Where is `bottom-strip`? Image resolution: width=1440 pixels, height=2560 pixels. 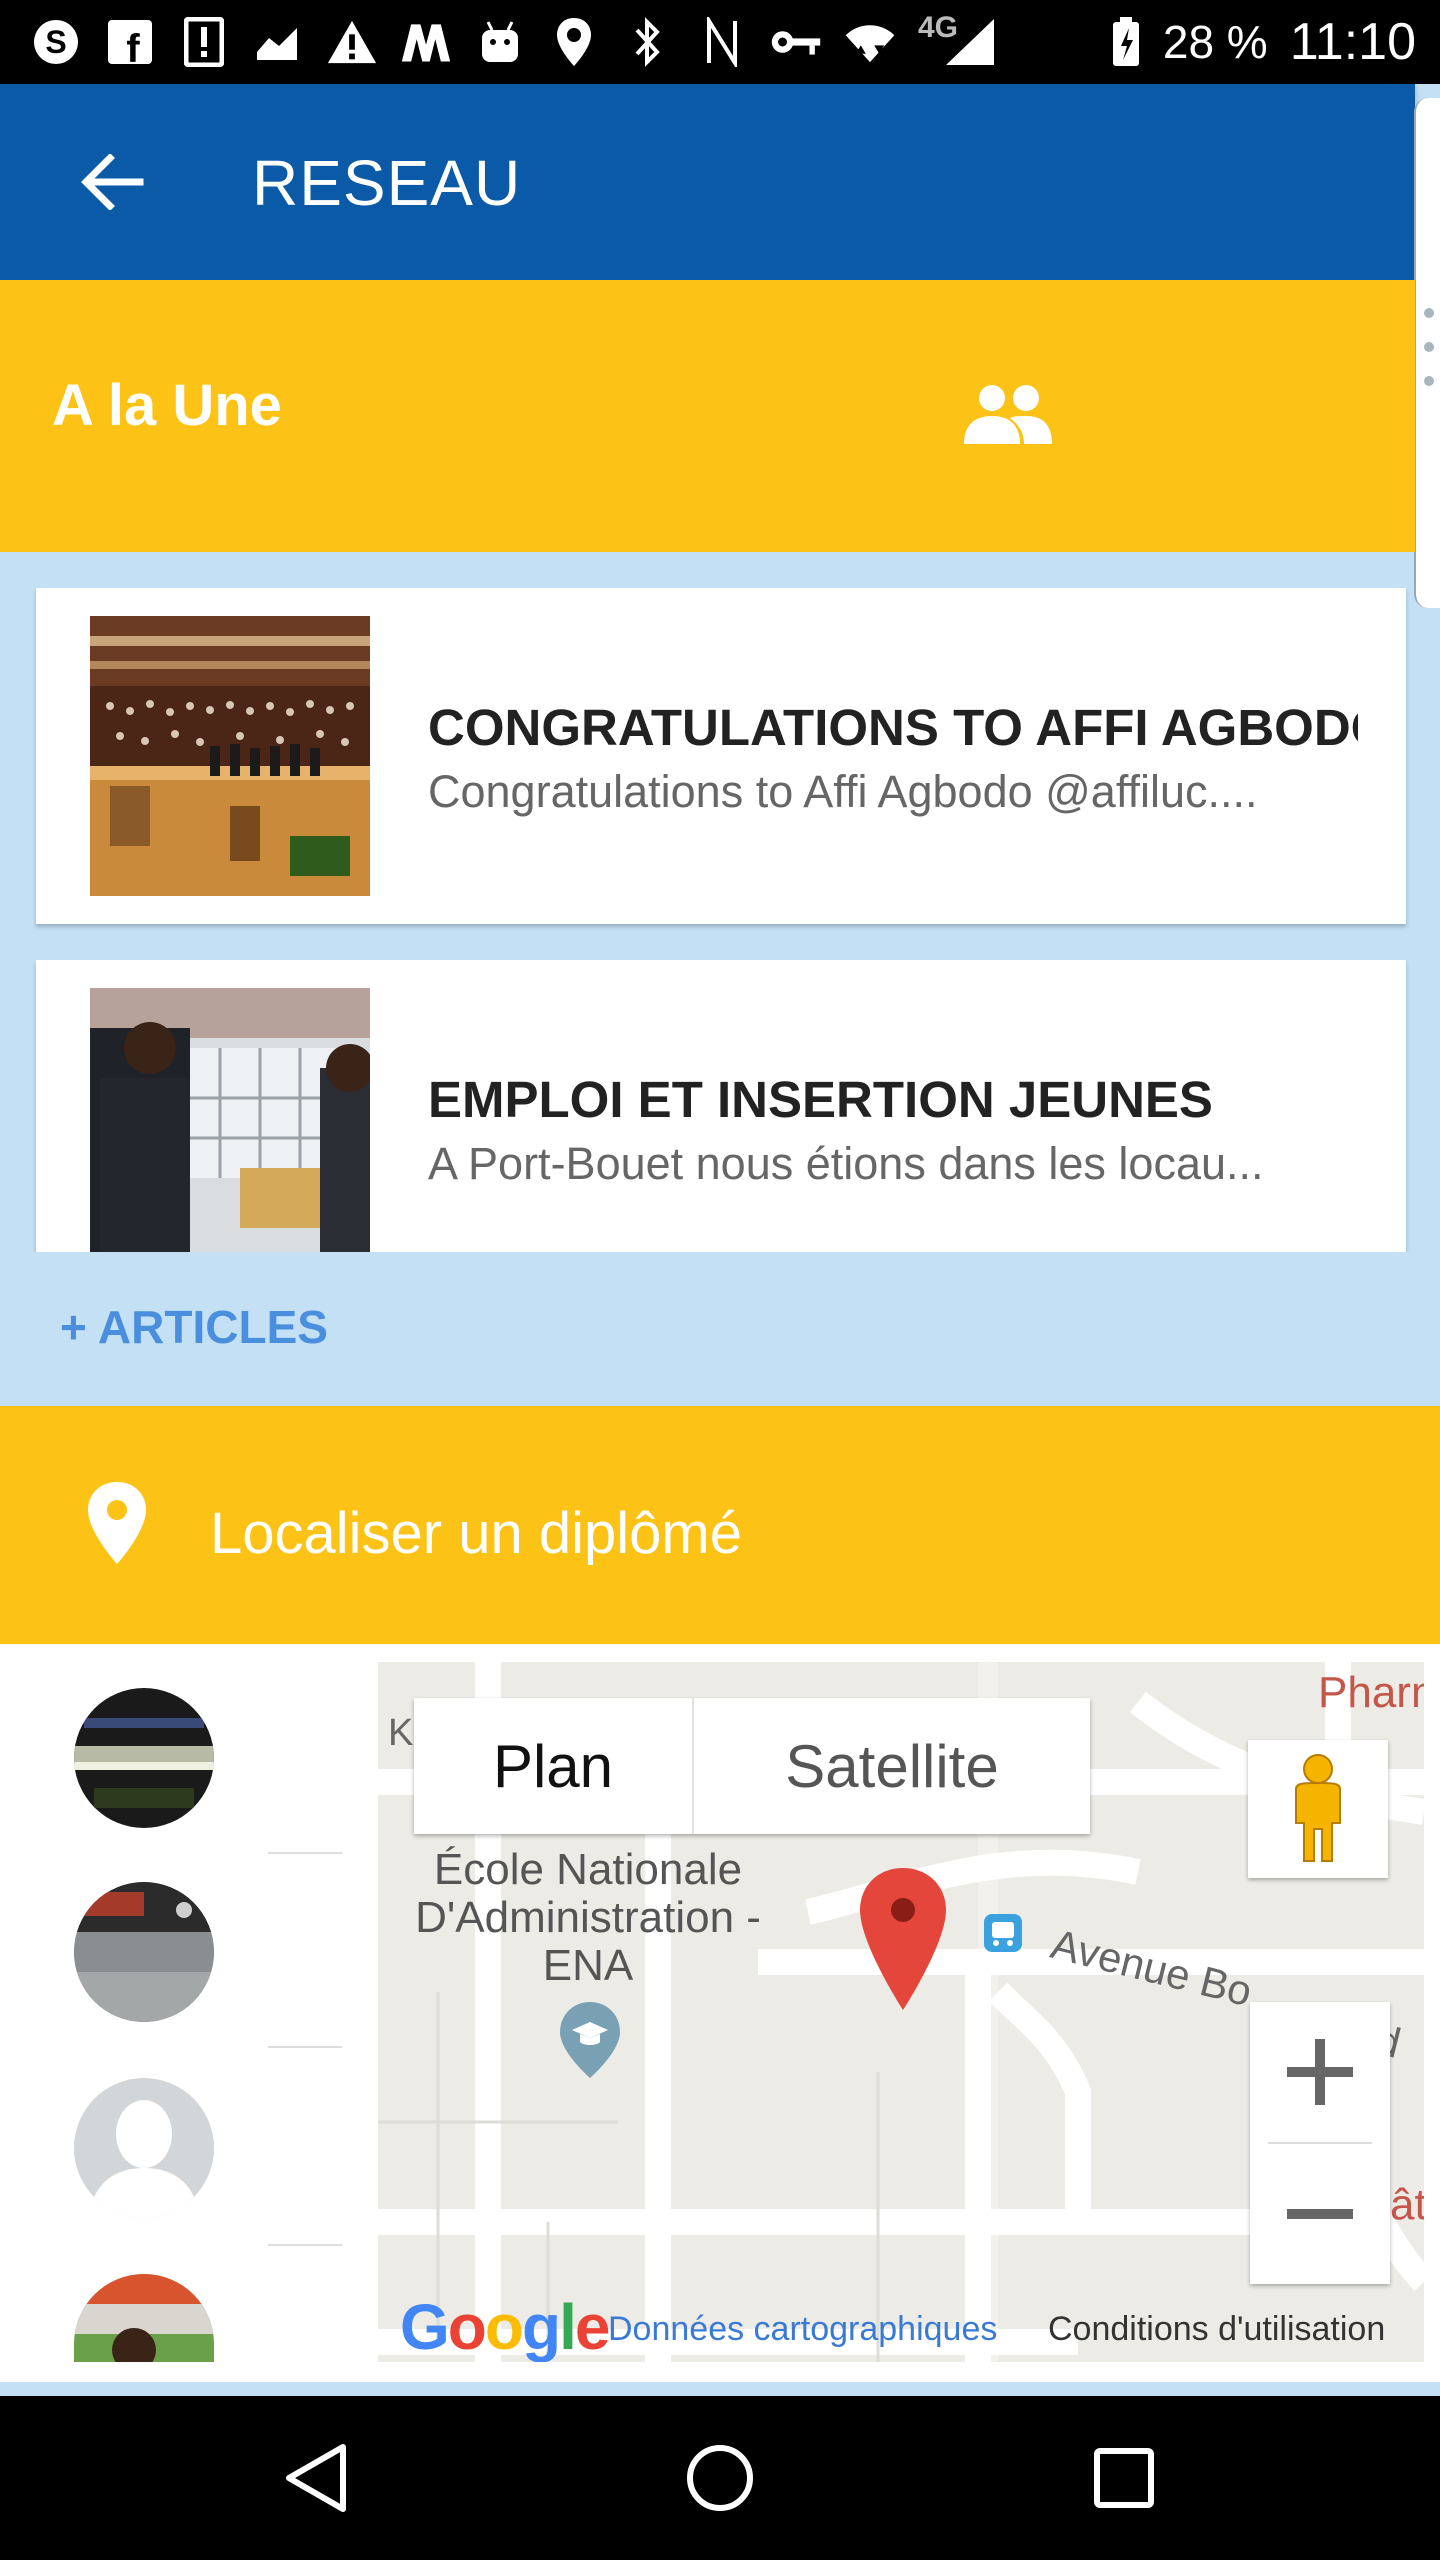
bottom-strip is located at coordinates (720, 2389).